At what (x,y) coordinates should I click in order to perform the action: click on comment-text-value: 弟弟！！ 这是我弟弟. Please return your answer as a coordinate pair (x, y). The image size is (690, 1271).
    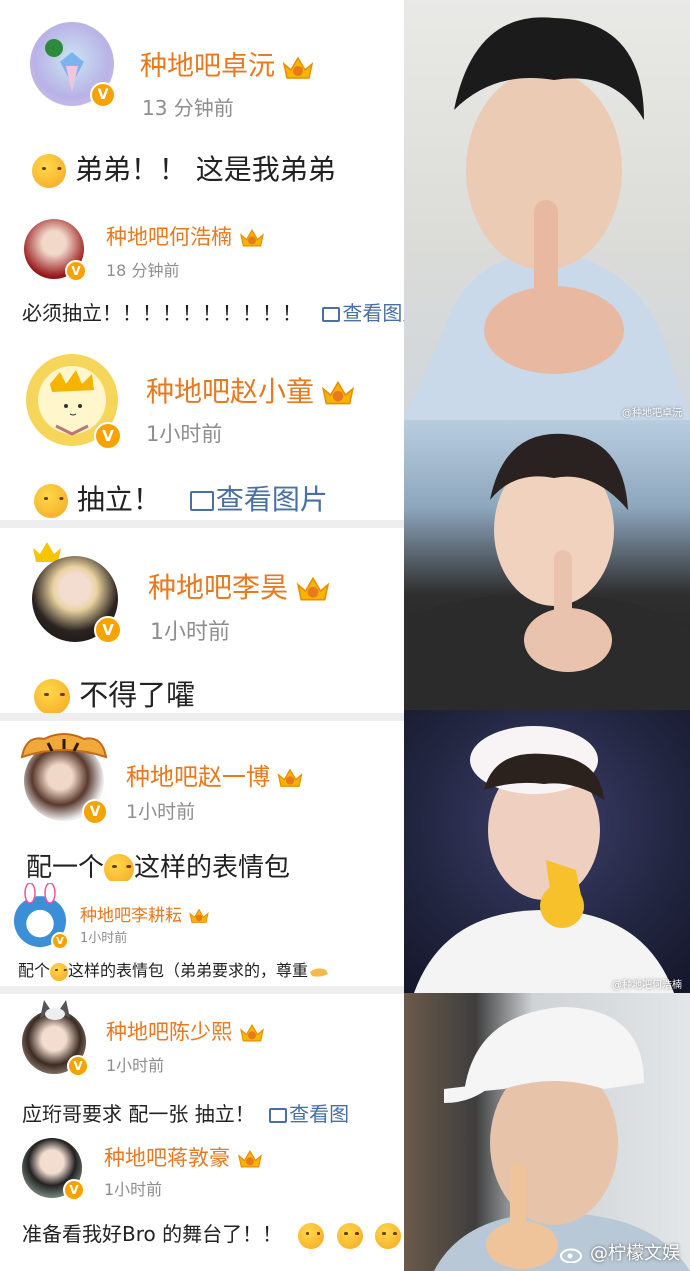
    Looking at the image, I should click on (205, 169).